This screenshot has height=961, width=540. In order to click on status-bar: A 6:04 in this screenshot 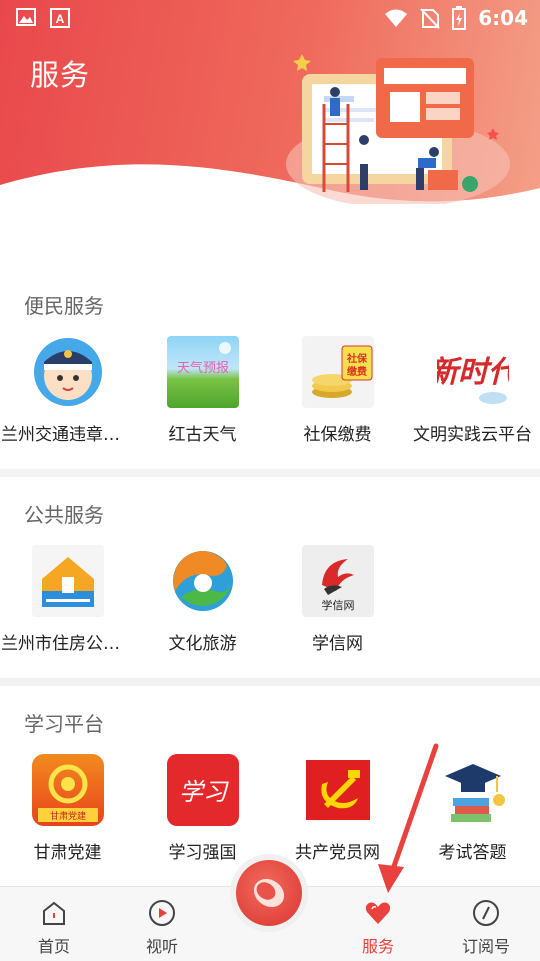, I will do `click(270, 18)`.